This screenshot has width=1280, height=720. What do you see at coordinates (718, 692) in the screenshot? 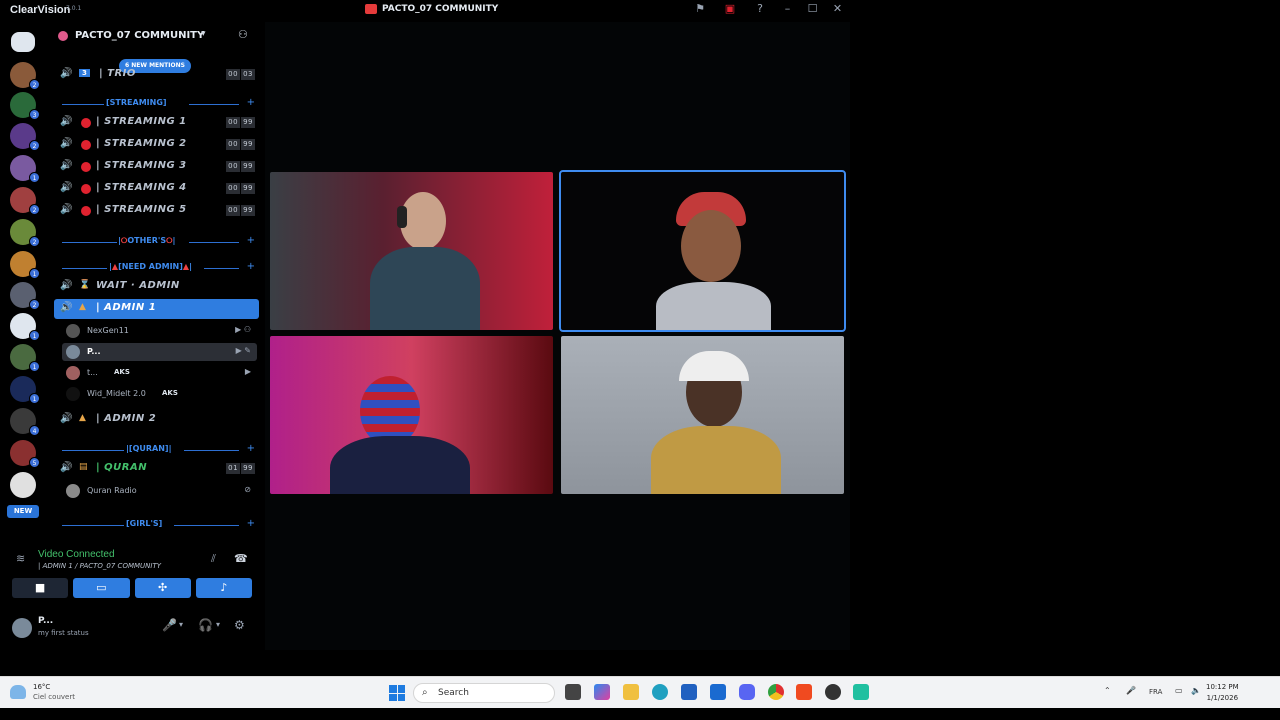
I see `outlook-icon` at bounding box center [718, 692].